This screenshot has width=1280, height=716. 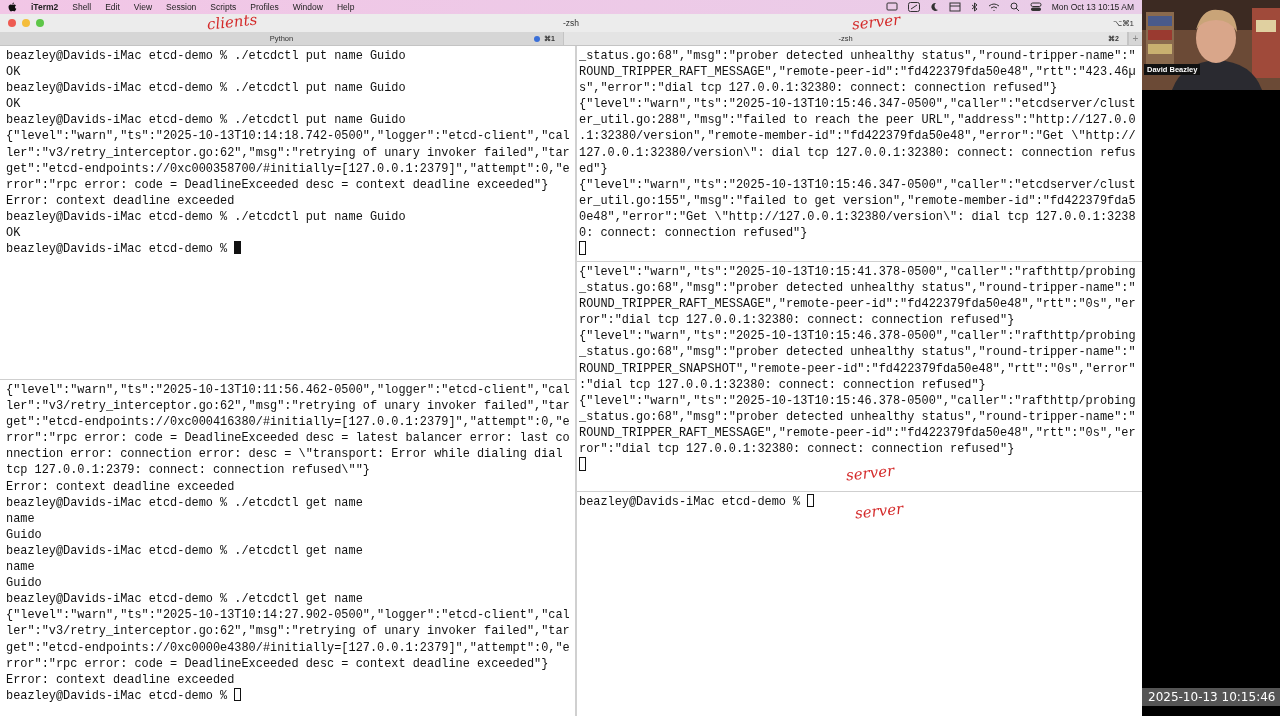 What do you see at coordinates (857, 368) in the screenshot?
I see `terminal-line: ROUND_TRIPPER_SNAPSHOT","remote-peer-id":"fd422379fda50e48","rtt":"0s","error"` at bounding box center [857, 368].